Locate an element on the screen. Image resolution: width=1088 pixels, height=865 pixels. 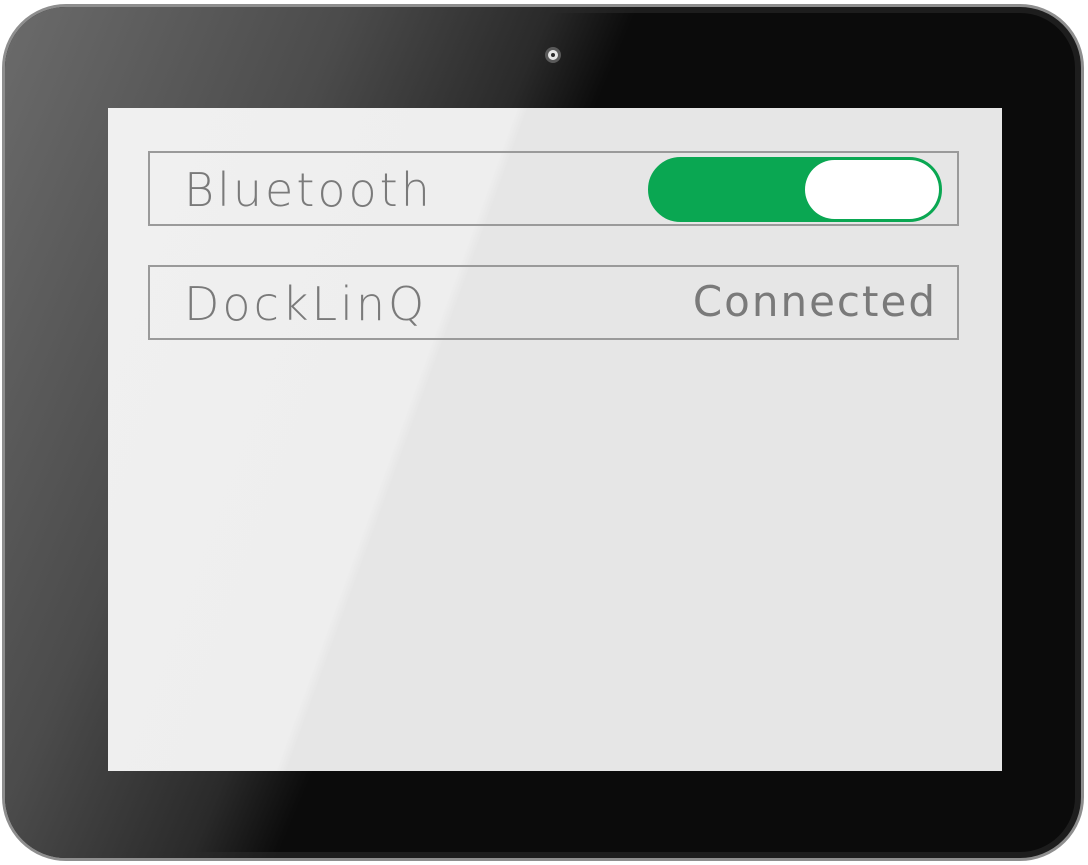
toggle-knob is located at coordinates (872, 189).